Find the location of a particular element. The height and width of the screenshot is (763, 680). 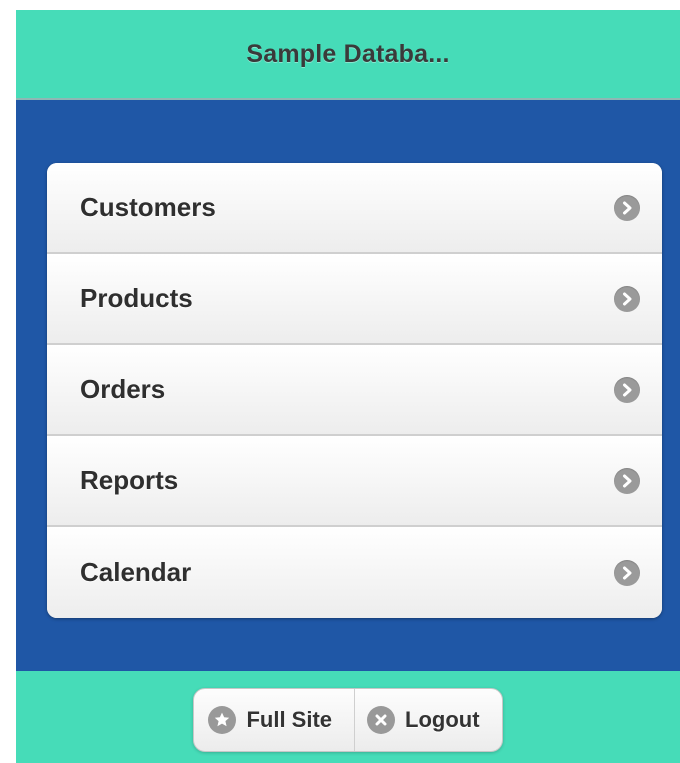

full-site-button: Full Site is located at coordinates (274, 720).